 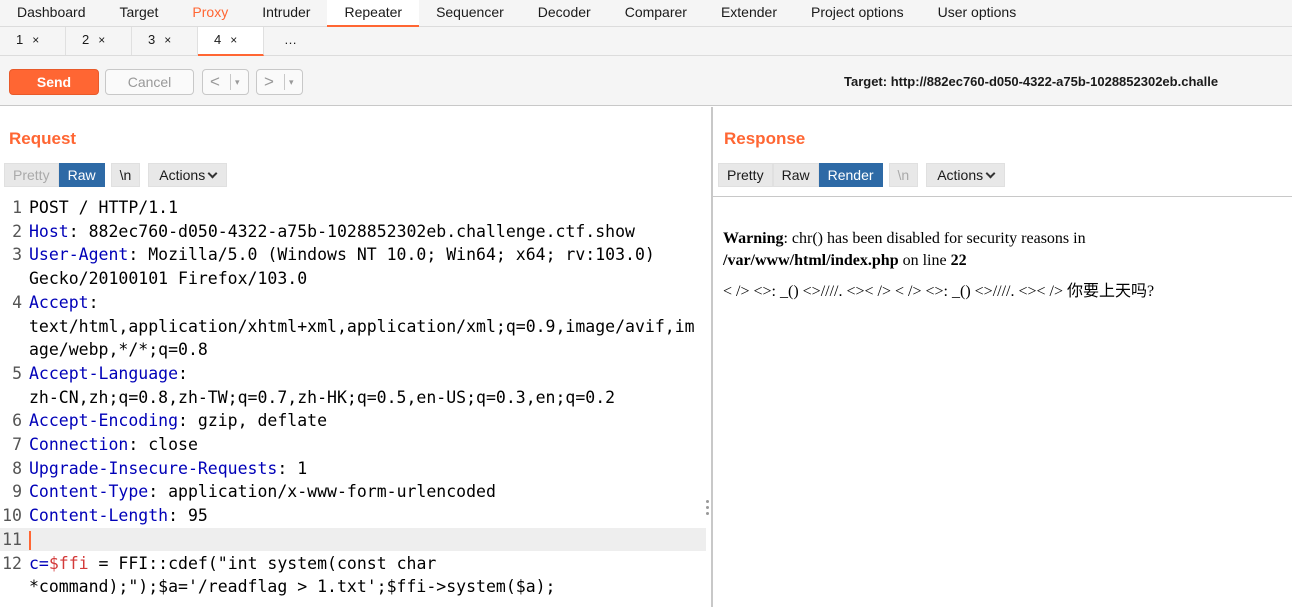 I want to click on repeater-tab-label: 1, so click(x=20, y=39).